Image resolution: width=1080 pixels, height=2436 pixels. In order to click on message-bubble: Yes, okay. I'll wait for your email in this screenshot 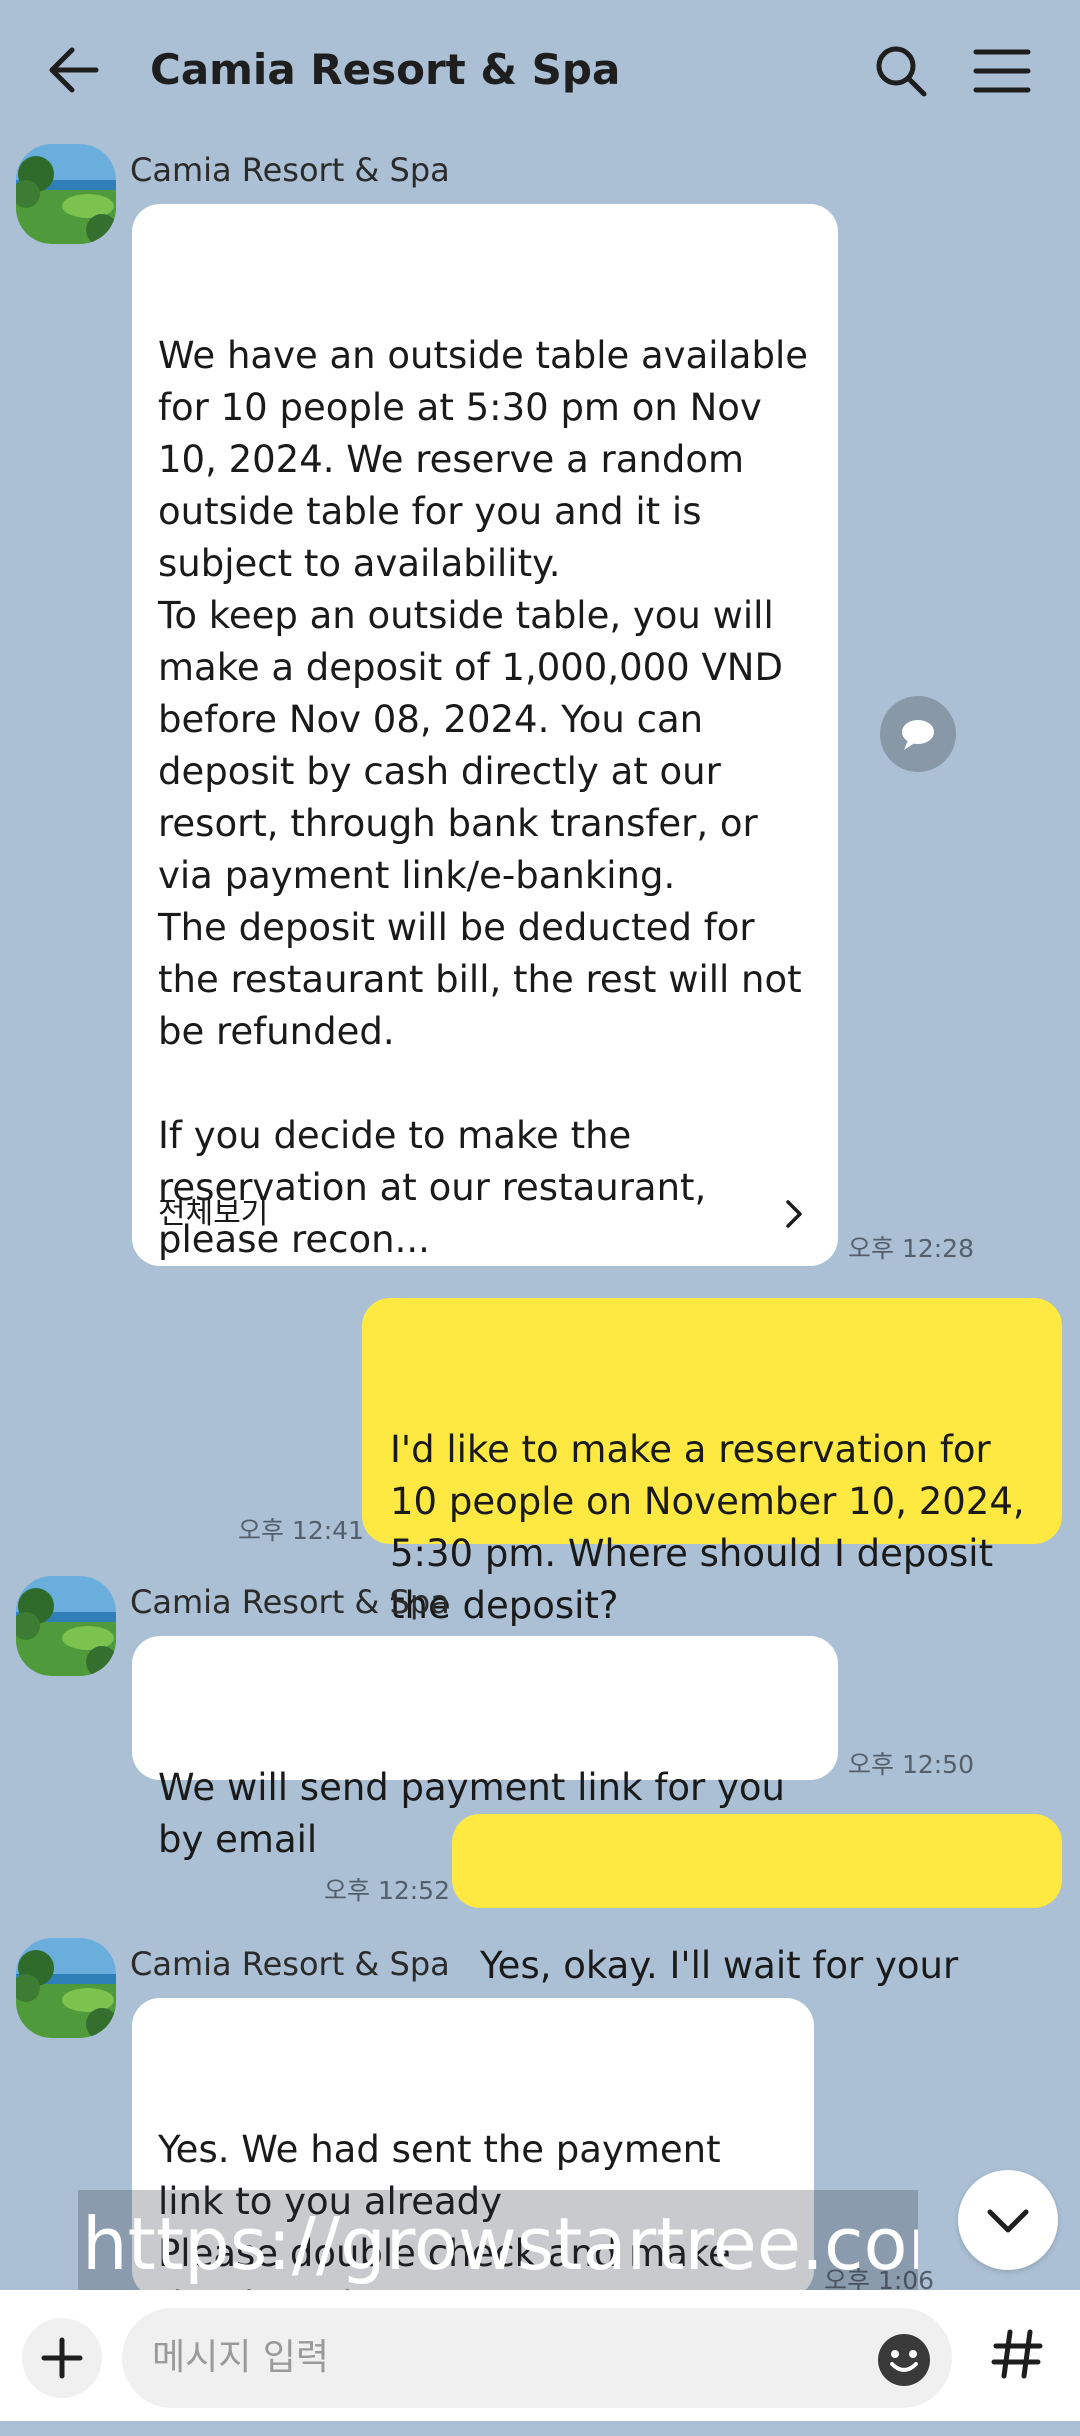, I will do `click(757, 1926)`.